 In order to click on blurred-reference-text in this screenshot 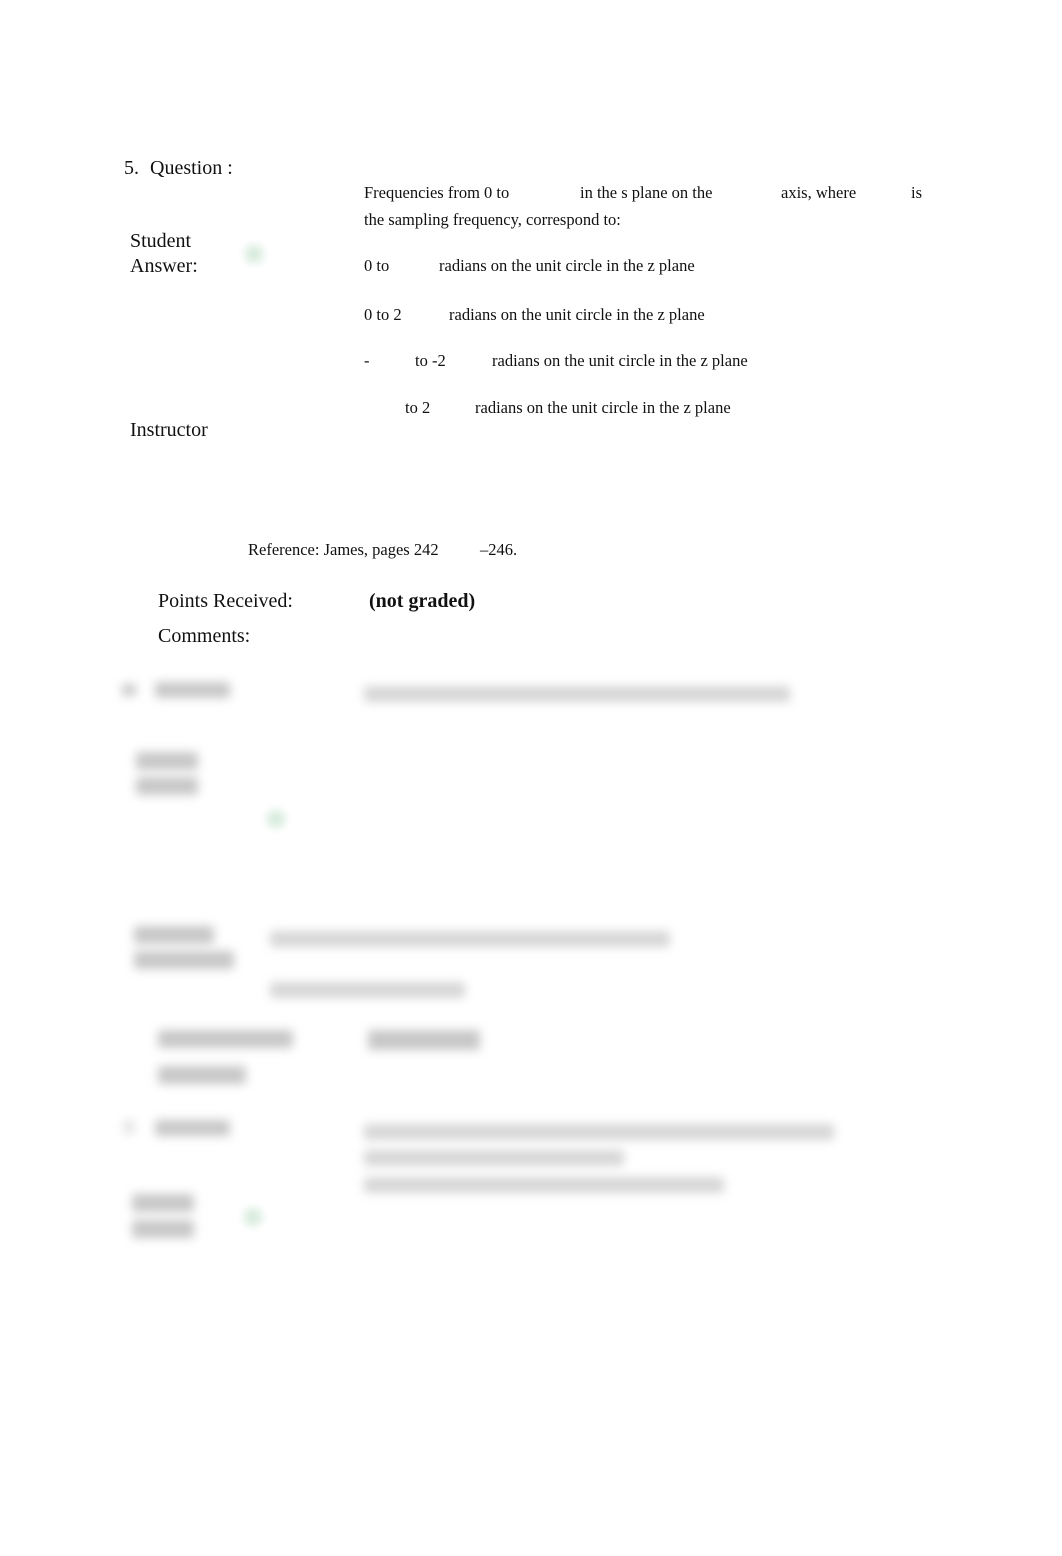, I will do `click(367, 990)`.